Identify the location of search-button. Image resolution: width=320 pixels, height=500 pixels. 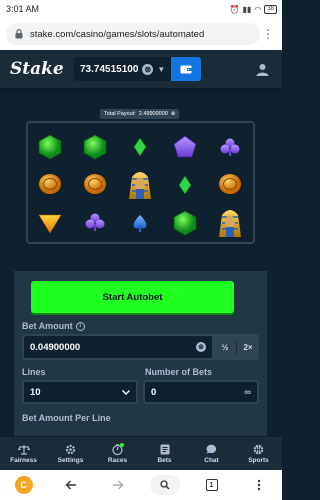
(164, 485).